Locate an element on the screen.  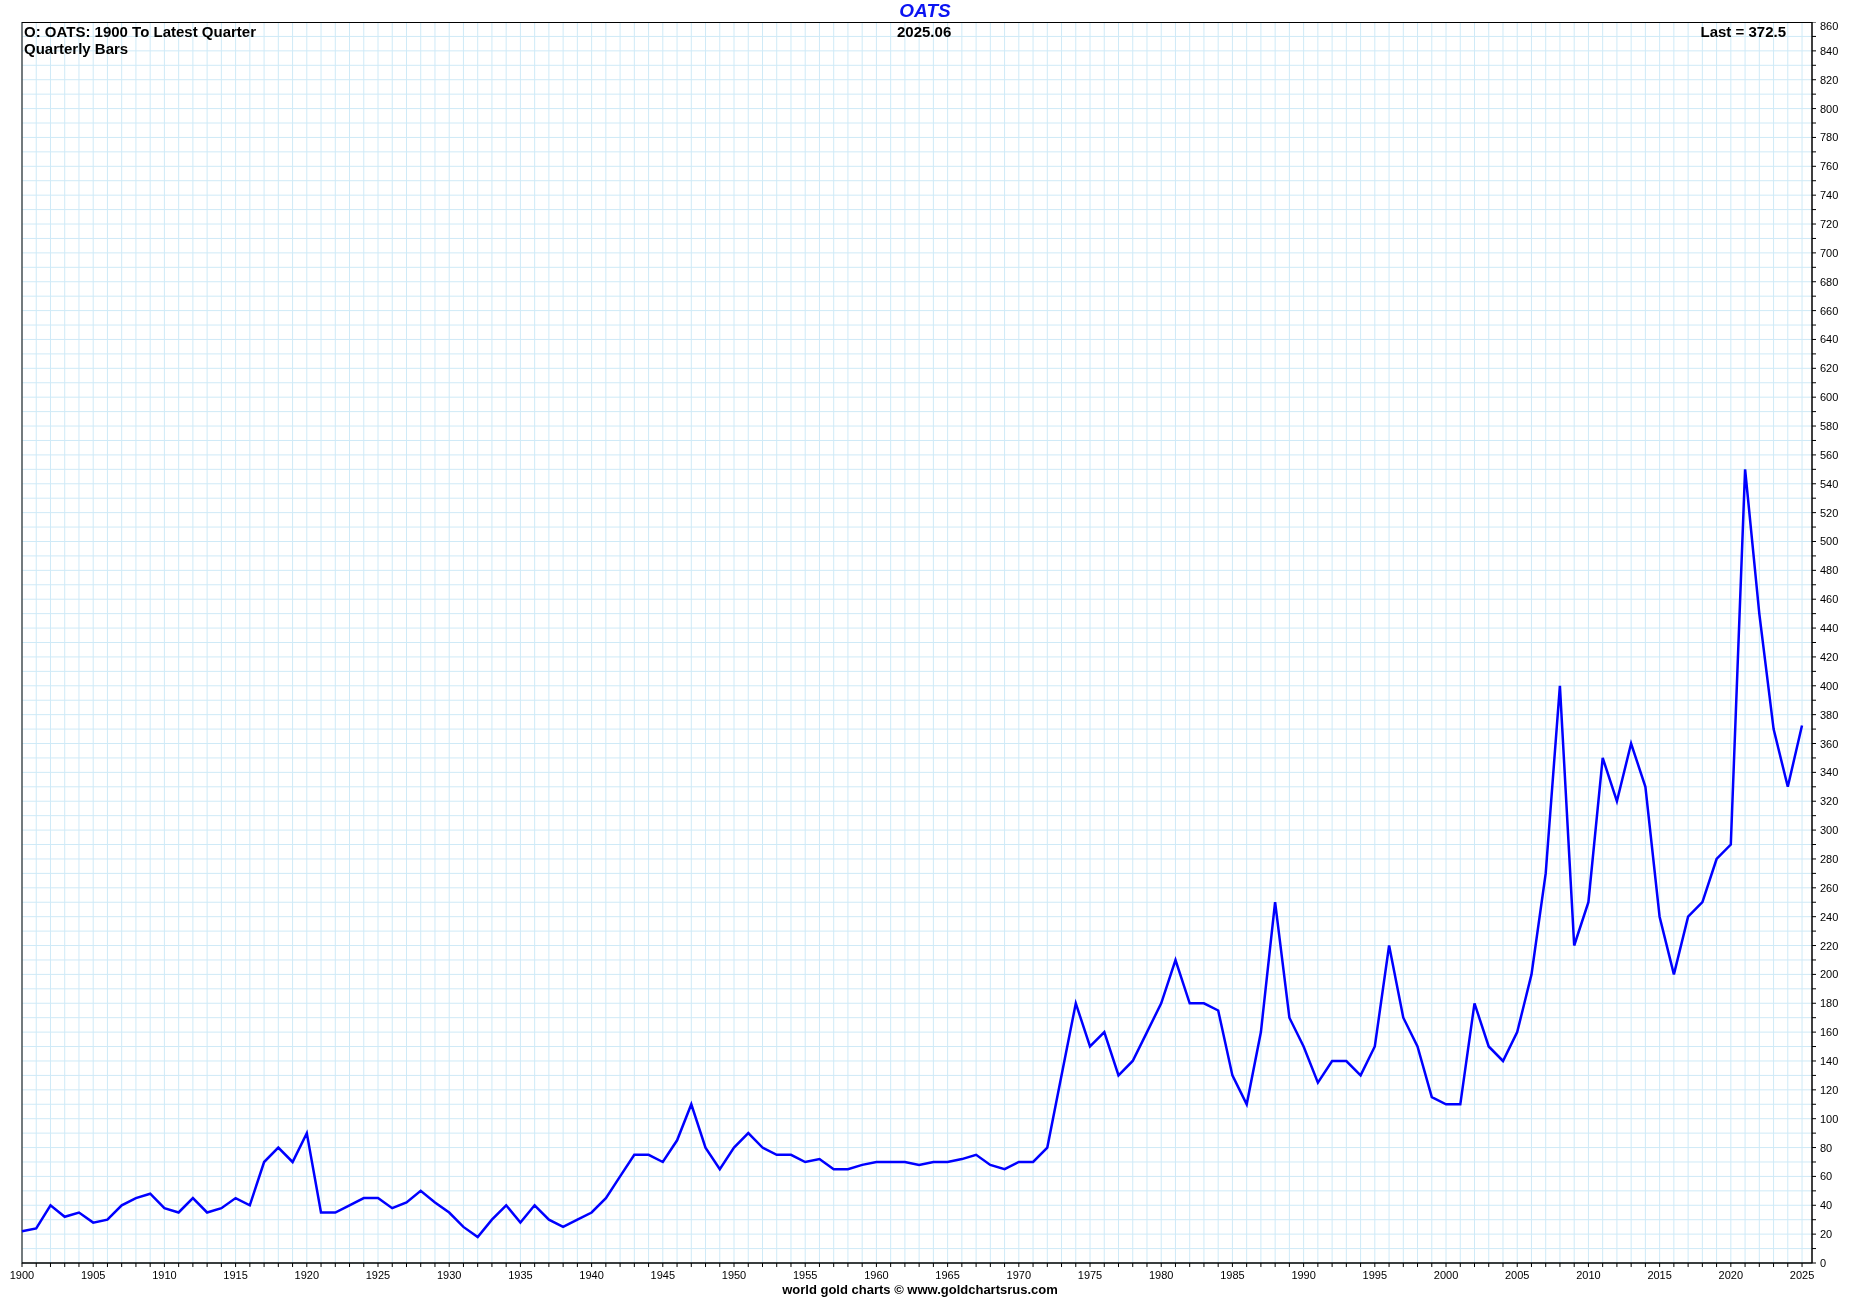
axis-tick-label: 1945 is located at coordinates (663, 1275).